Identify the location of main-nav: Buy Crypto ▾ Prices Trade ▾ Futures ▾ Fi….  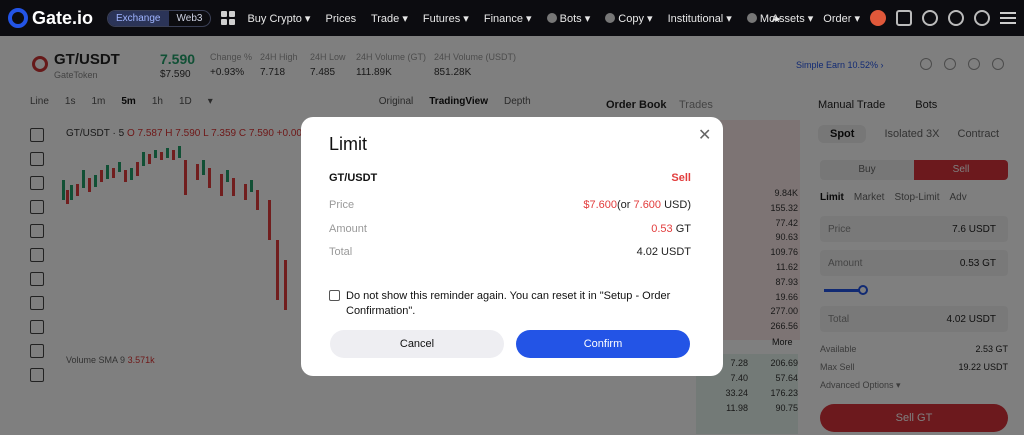
(519, 18).